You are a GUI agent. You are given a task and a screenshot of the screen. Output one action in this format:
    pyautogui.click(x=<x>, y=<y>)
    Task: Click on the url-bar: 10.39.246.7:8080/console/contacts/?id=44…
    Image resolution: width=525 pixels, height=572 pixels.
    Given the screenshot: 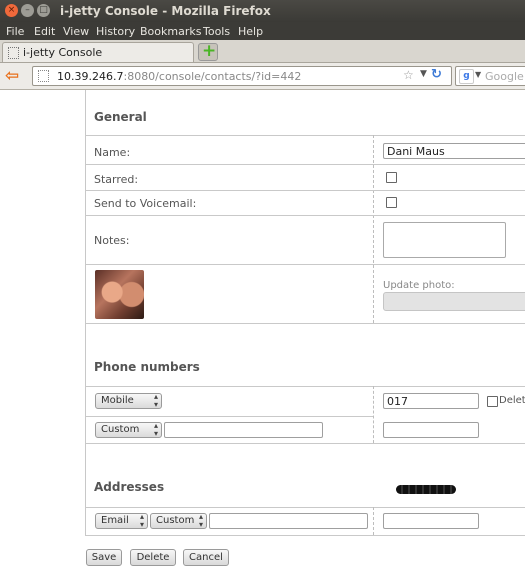 What is the action you would take?
    pyautogui.click(x=242, y=76)
    